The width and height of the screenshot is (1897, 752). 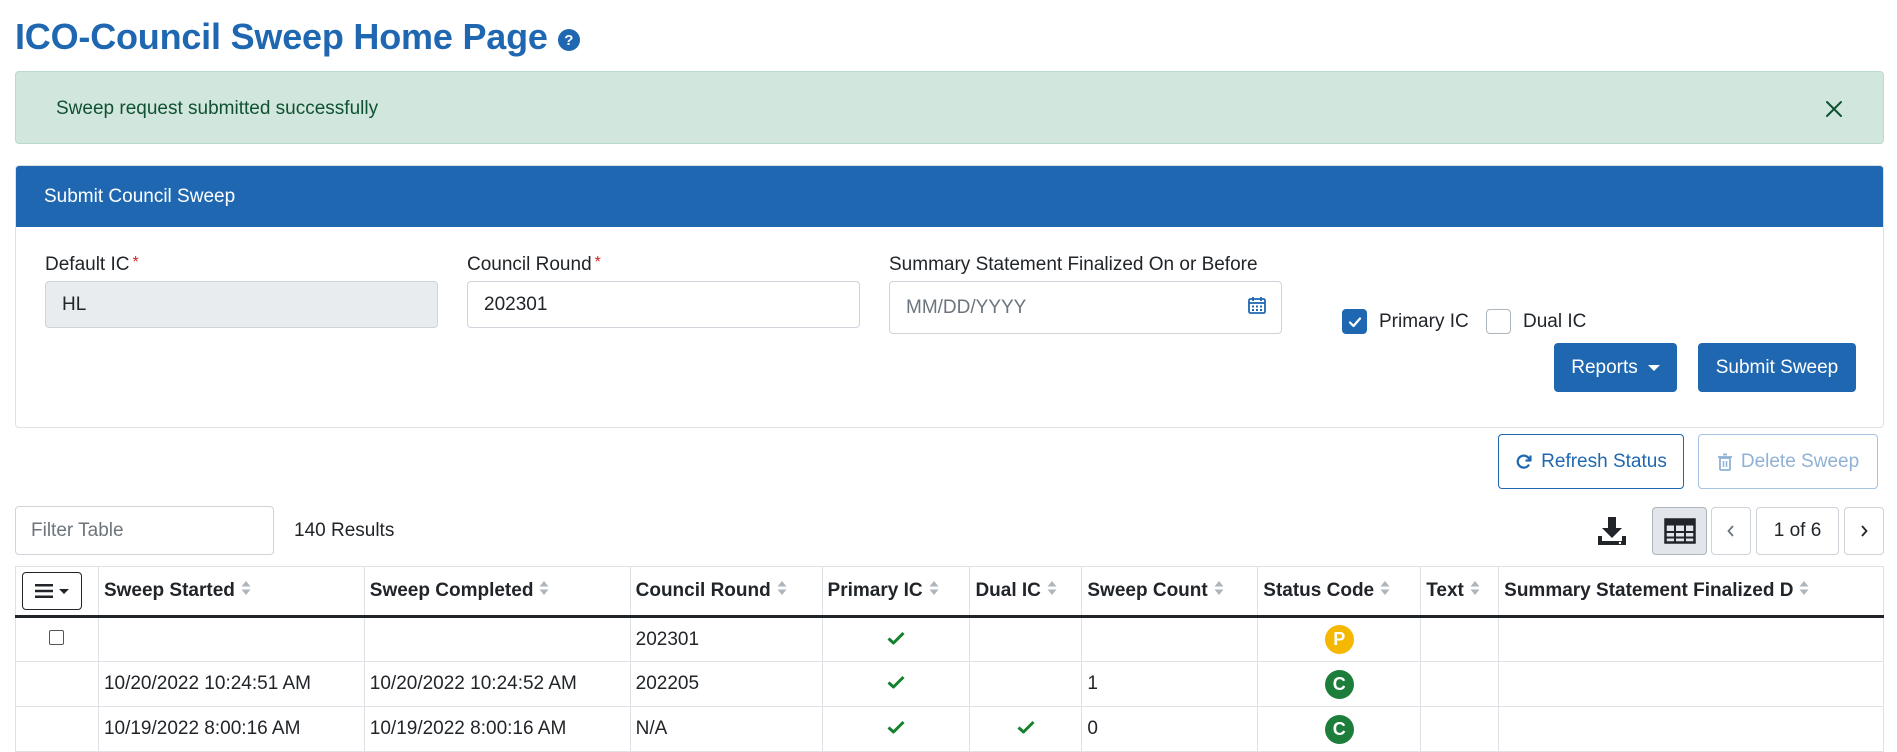 I want to click on sweep-started-cell: 10/19/2022 8:00:16 AM, so click(x=231, y=729).